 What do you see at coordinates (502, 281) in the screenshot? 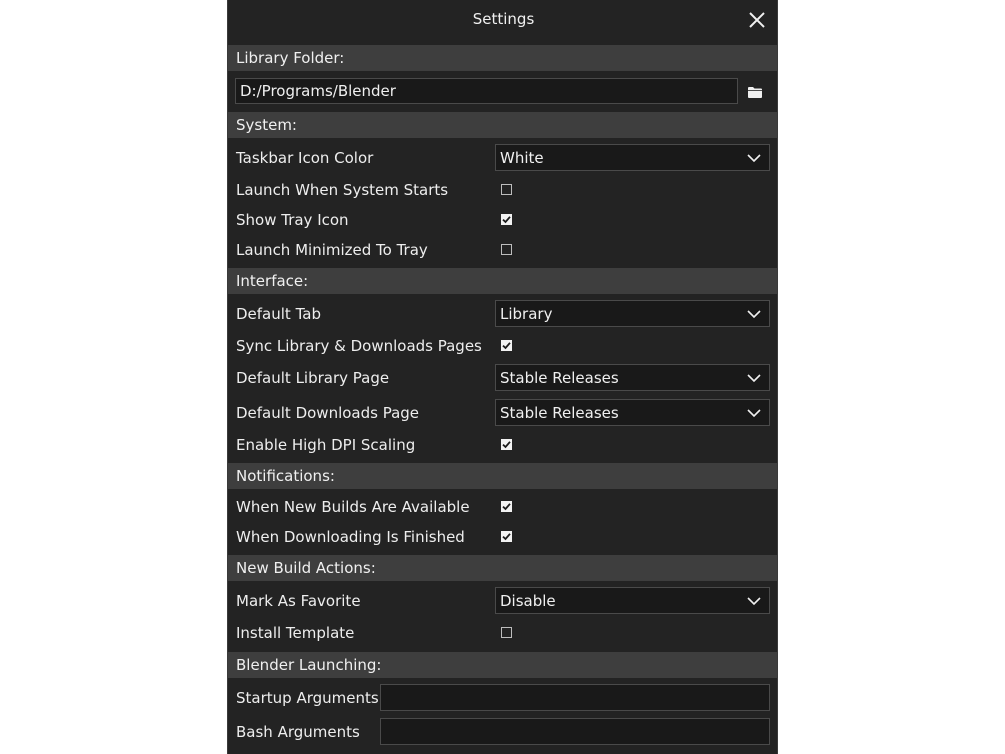
I see `section-interface: Interface:` at bounding box center [502, 281].